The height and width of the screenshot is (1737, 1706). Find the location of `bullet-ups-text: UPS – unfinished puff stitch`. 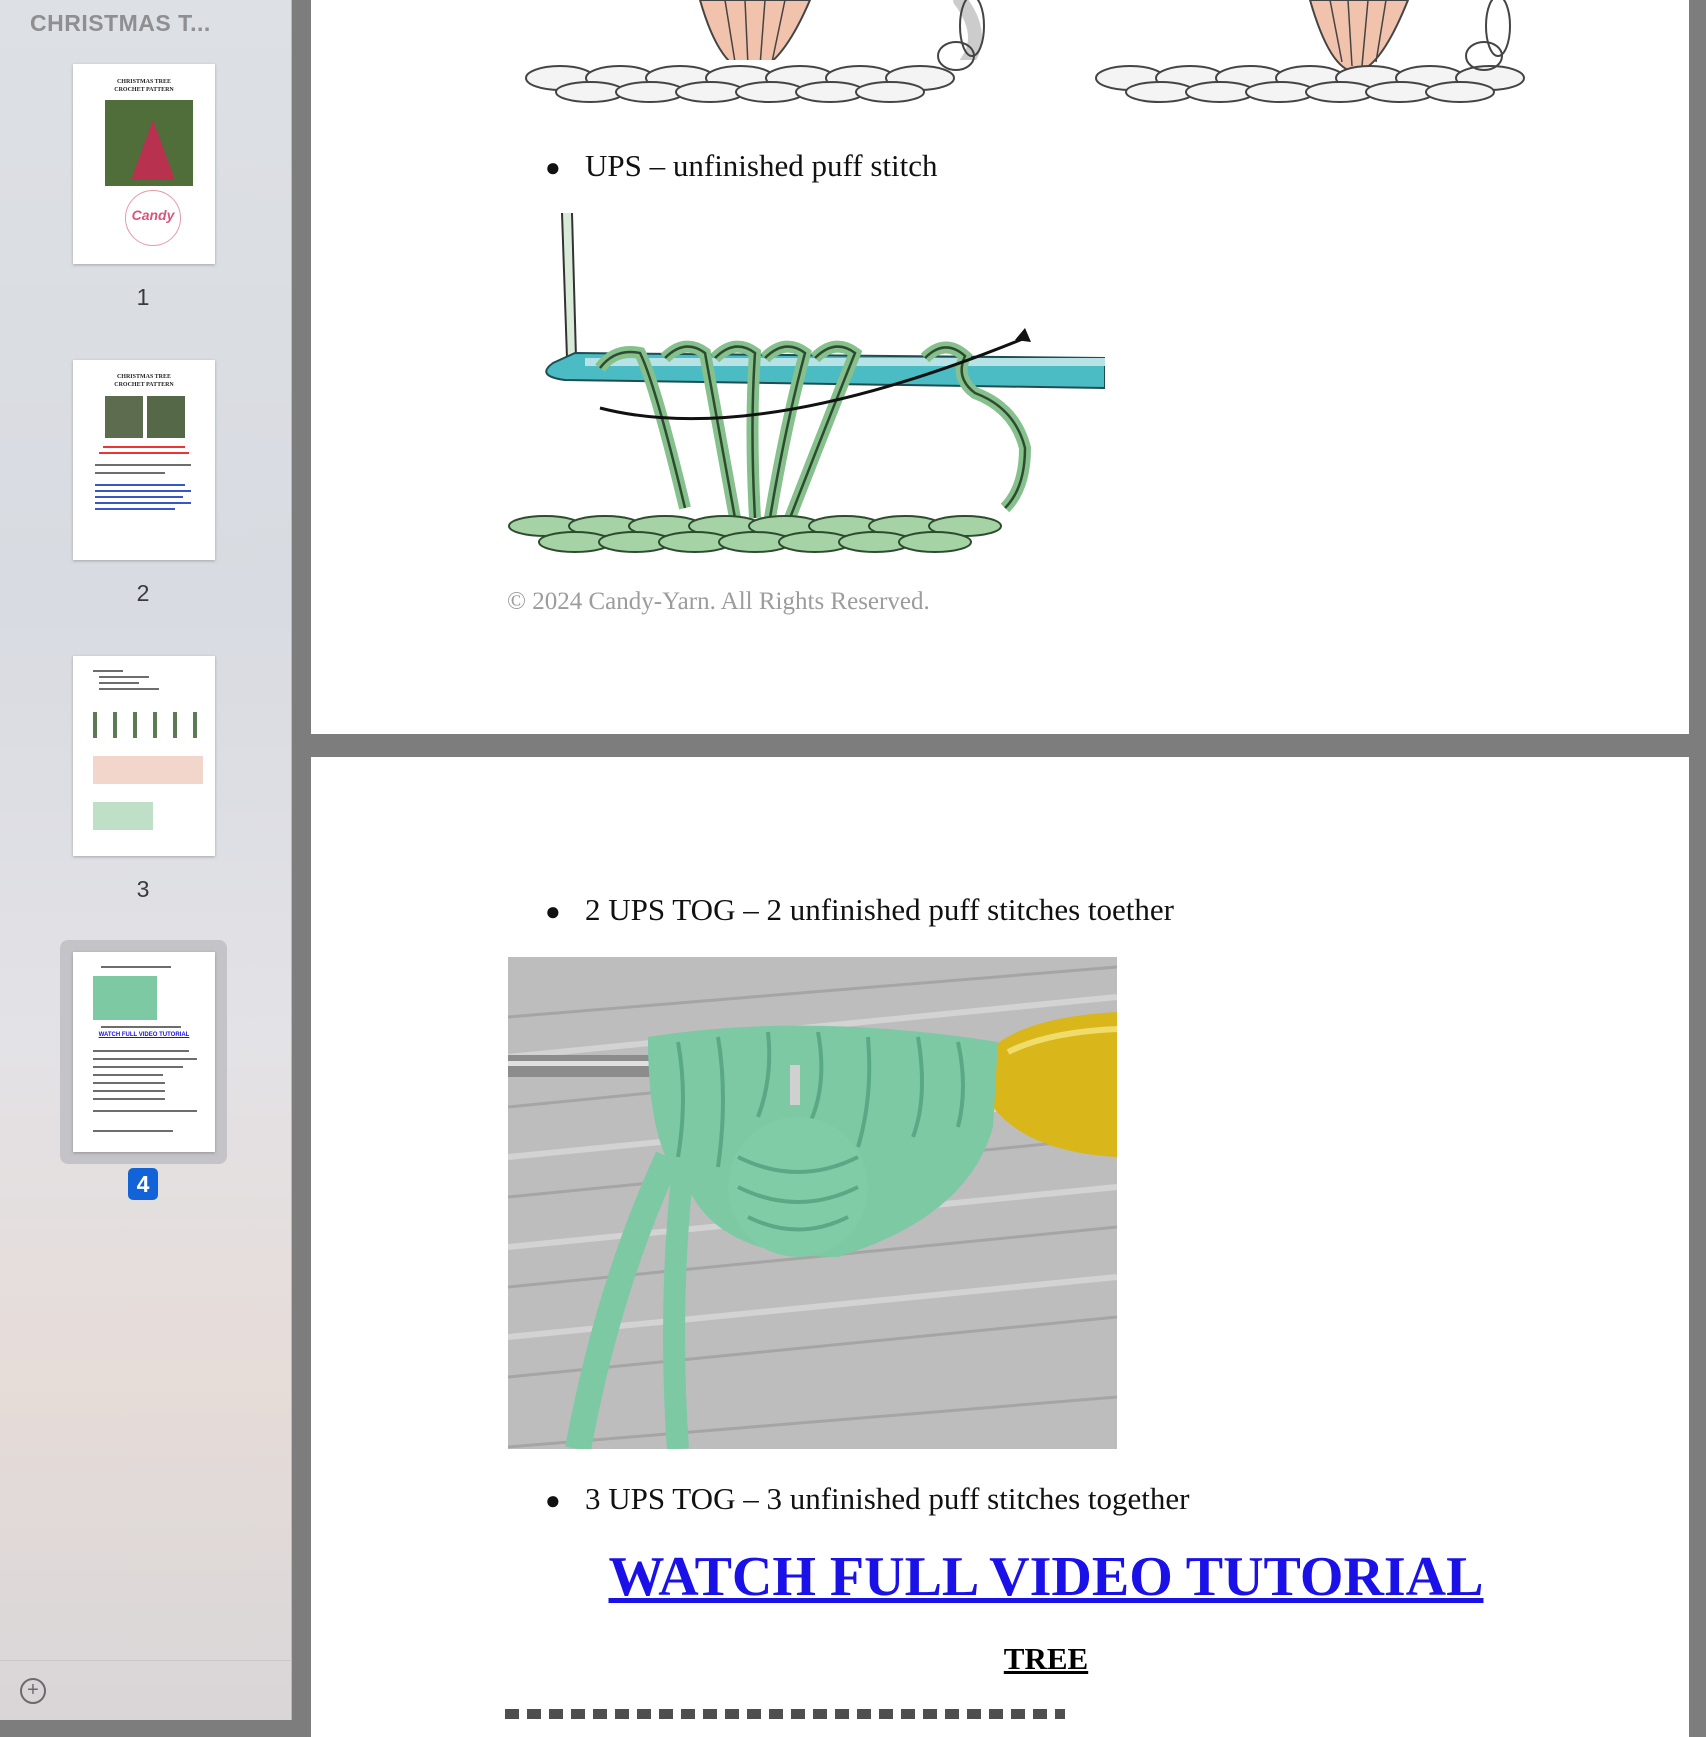

bullet-ups-text: UPS – unfinished puff stitch is located at coordinates (761, 165).